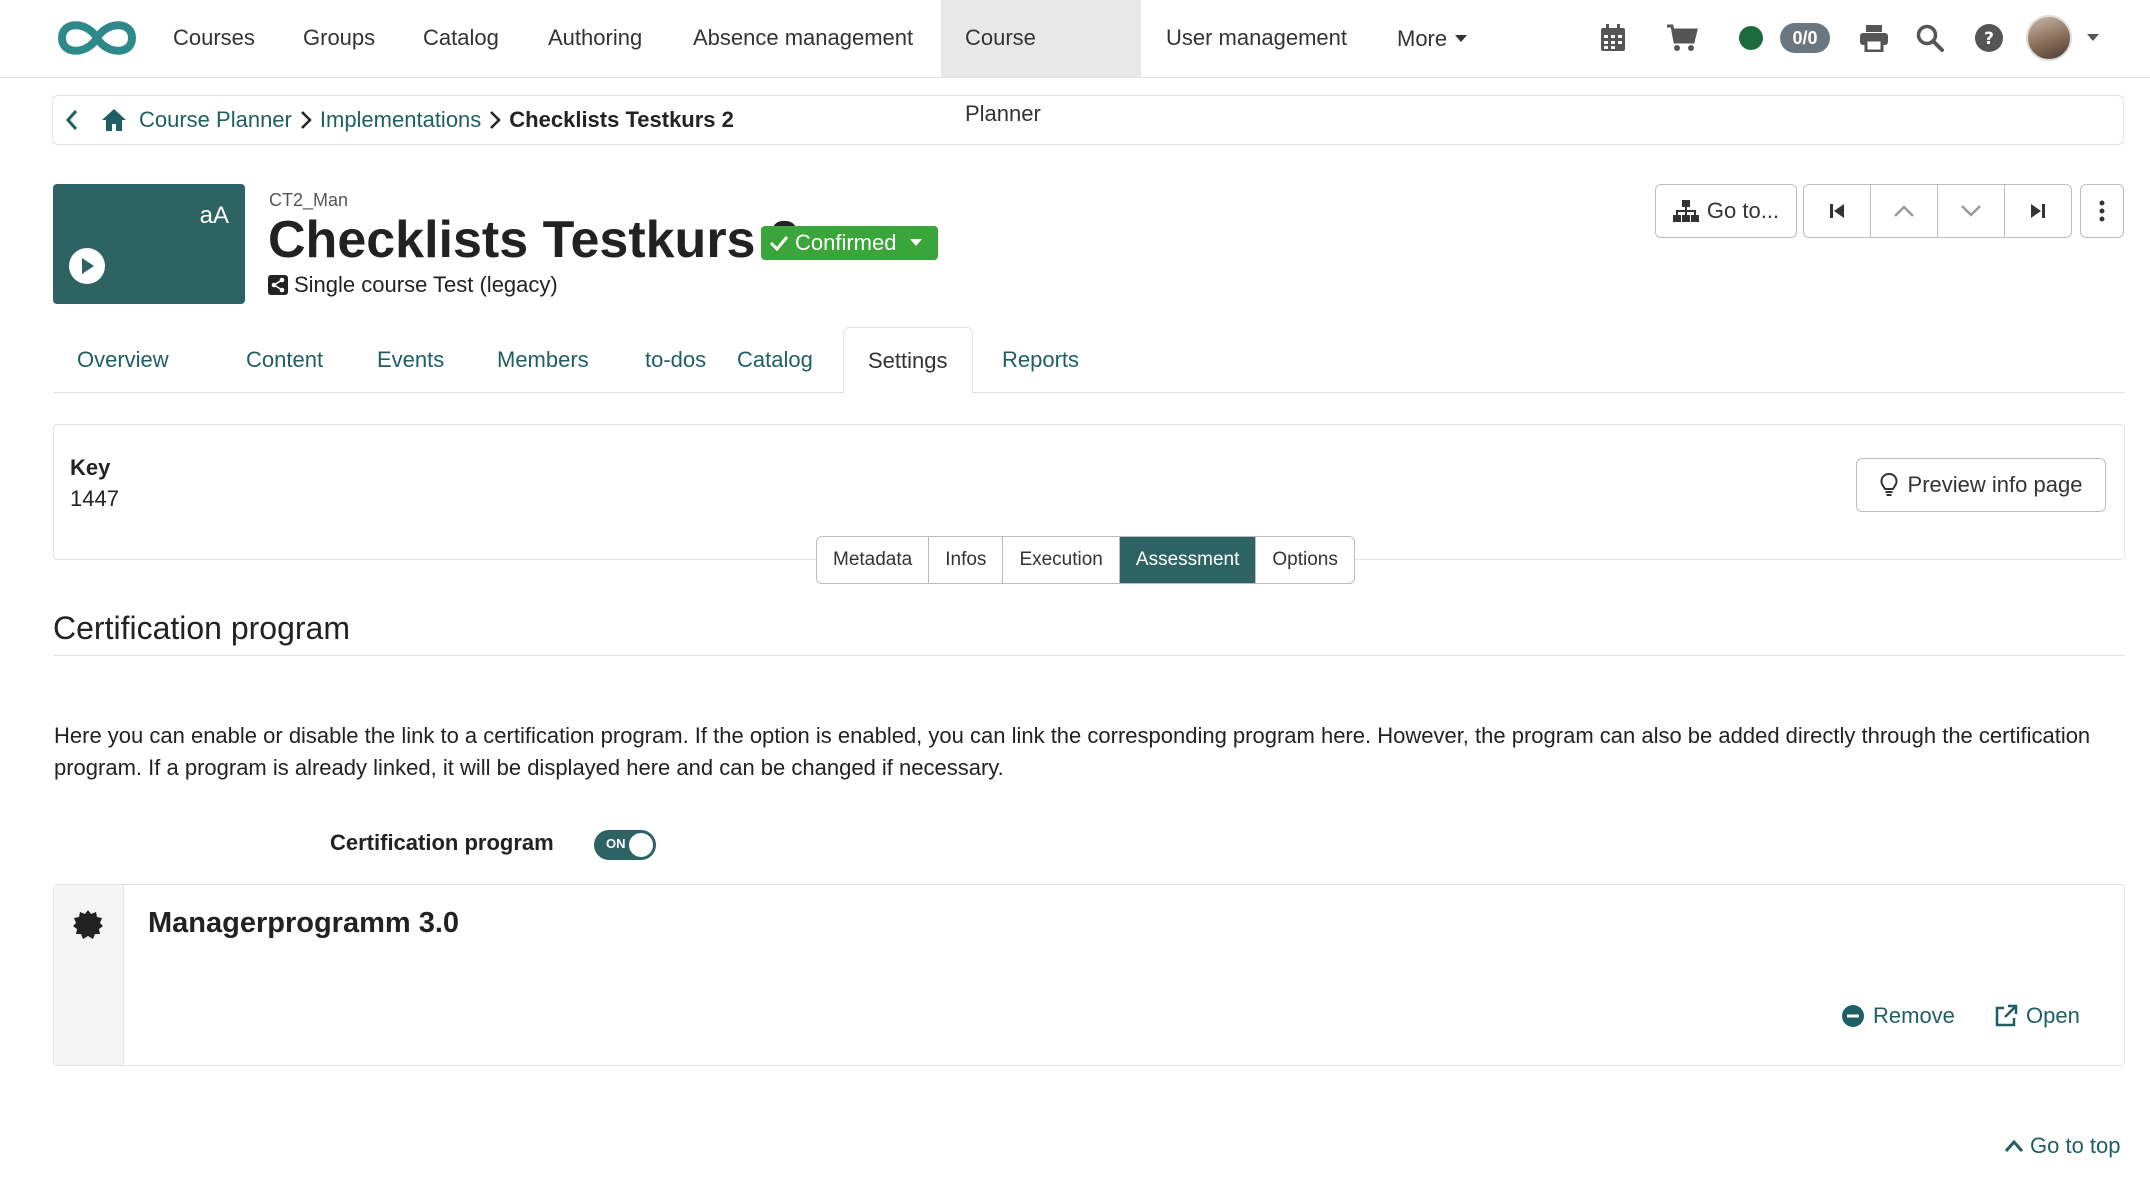 This screenshot has height=1186, width=2150. What do you see at coordinates (1874, 38) in the screenshot?
I see `print-icon` at bounding box center [1874, 38].